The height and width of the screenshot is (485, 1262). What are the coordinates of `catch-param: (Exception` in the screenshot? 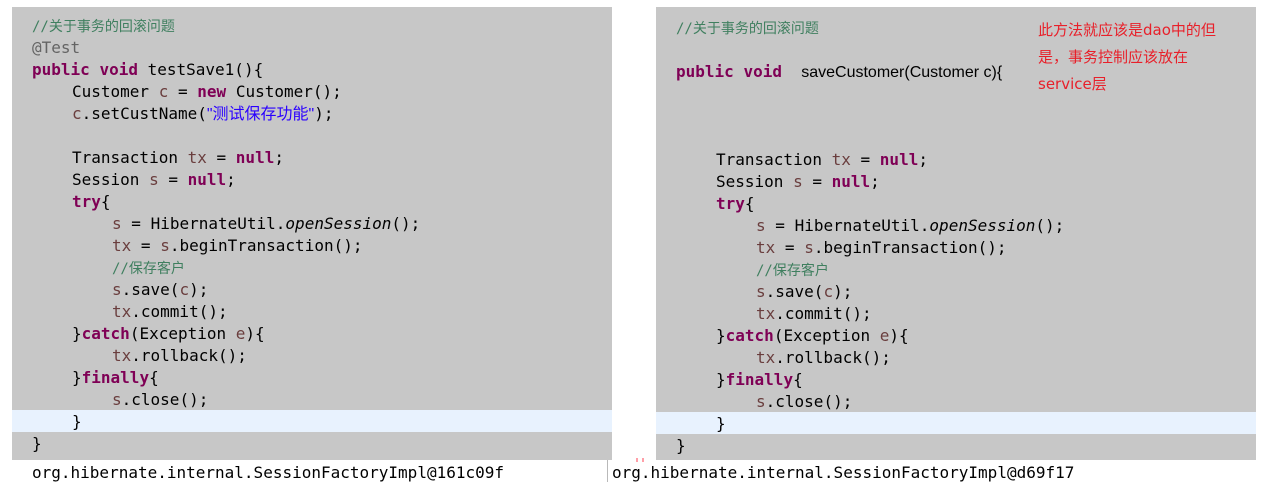 It's located at (822, 335).